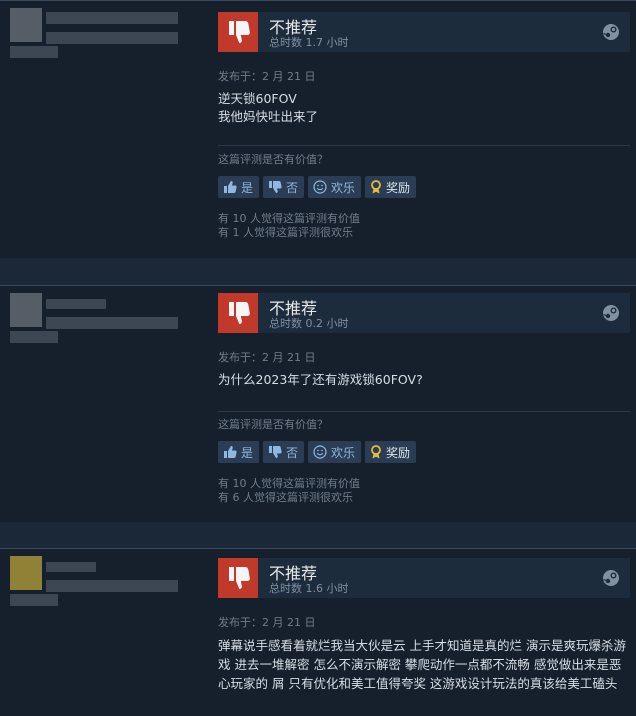 This screenshot has width=636, height=716. What do you see at coordinates (320, 379) in the screenshot?
I see `review-content: 为什么2023年了还有游戏锁60FOV?` at bounding box center [320, 379].